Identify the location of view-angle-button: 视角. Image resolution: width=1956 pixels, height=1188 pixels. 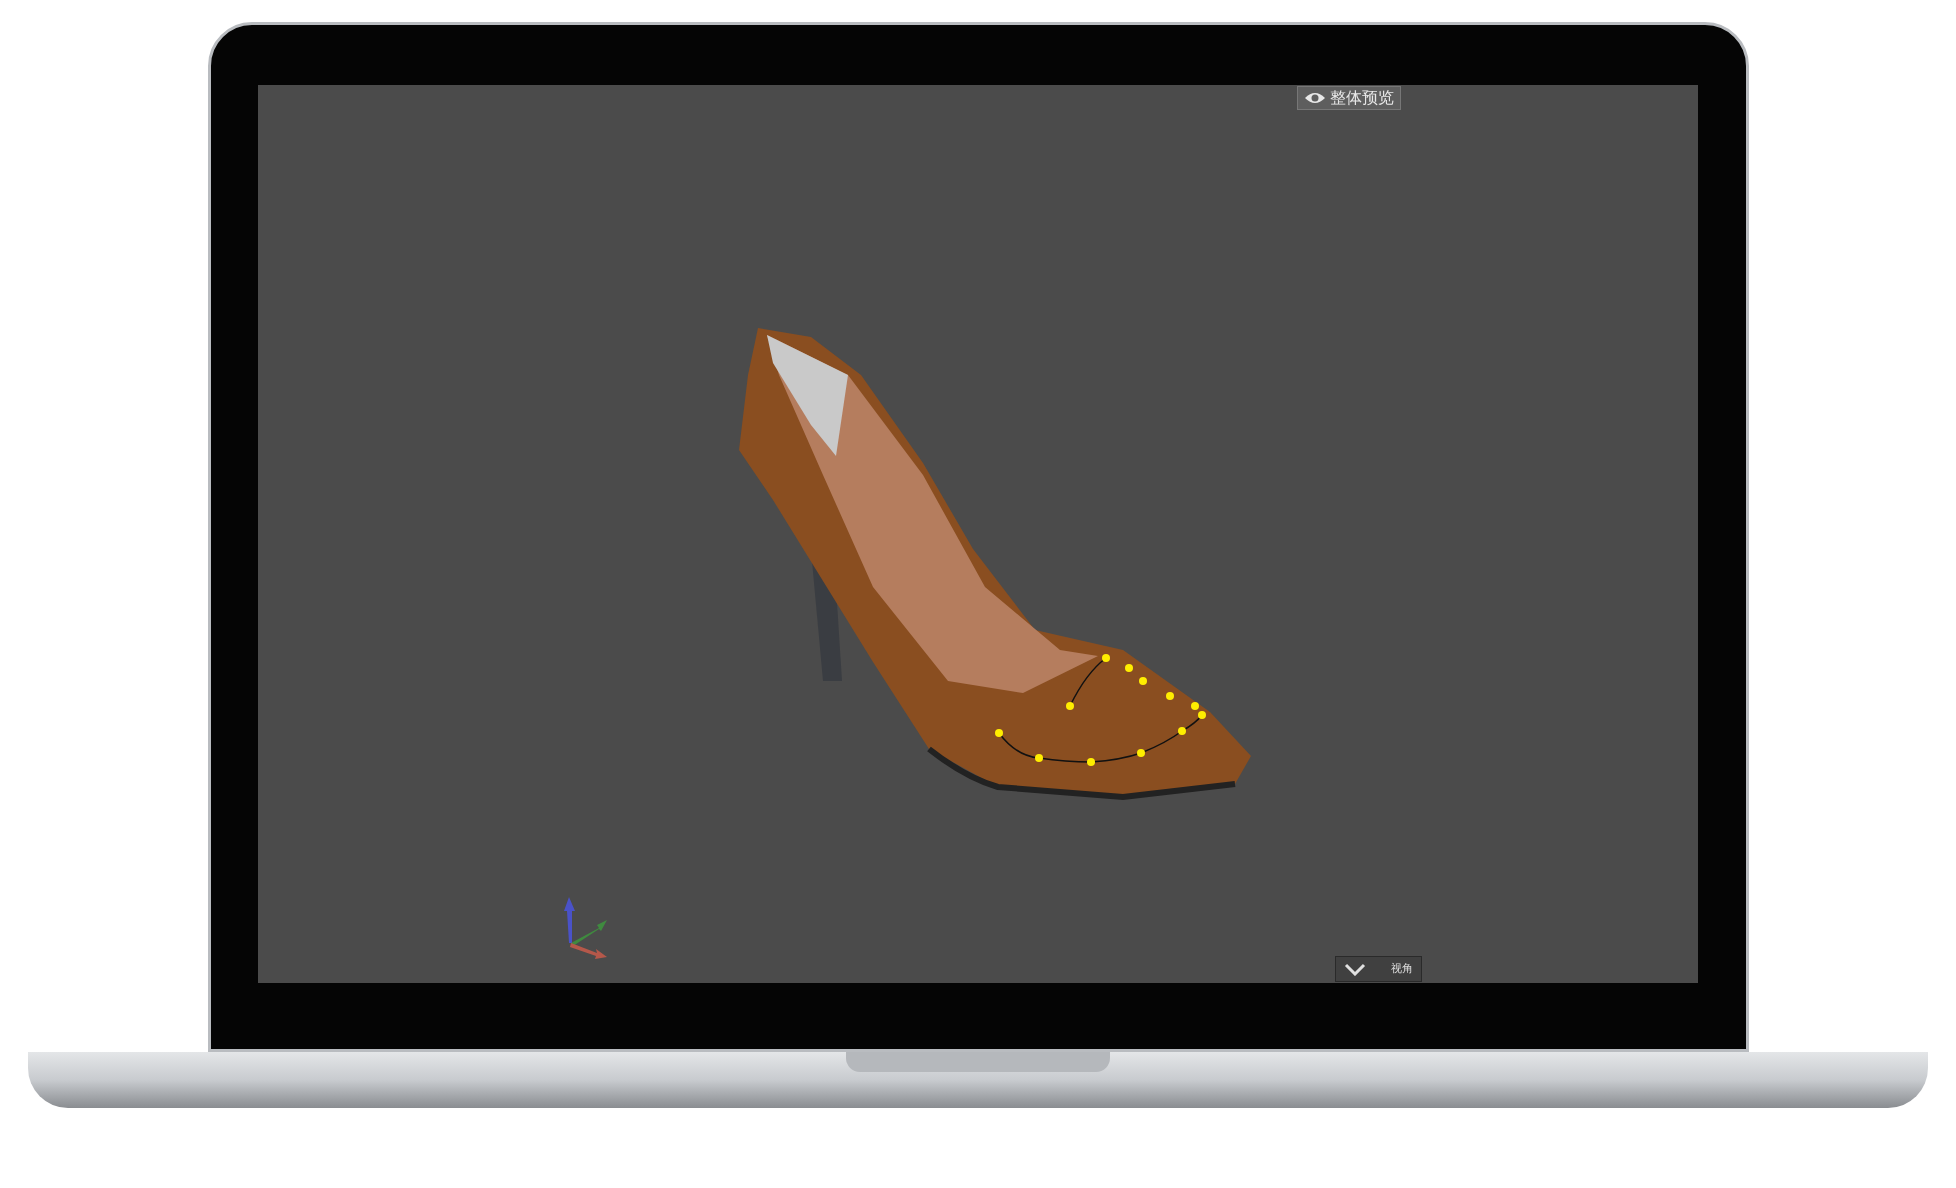
(1378, 969).